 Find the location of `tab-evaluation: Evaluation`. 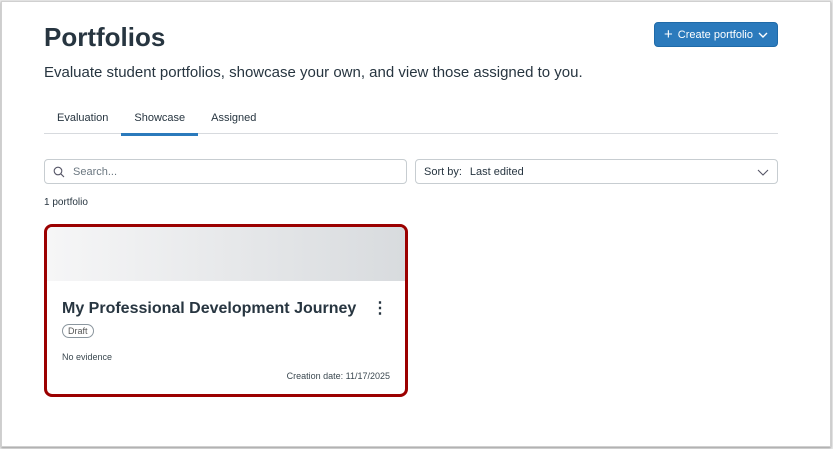

tab-evaluation: Evaluation is located at coordinates (82, 121).